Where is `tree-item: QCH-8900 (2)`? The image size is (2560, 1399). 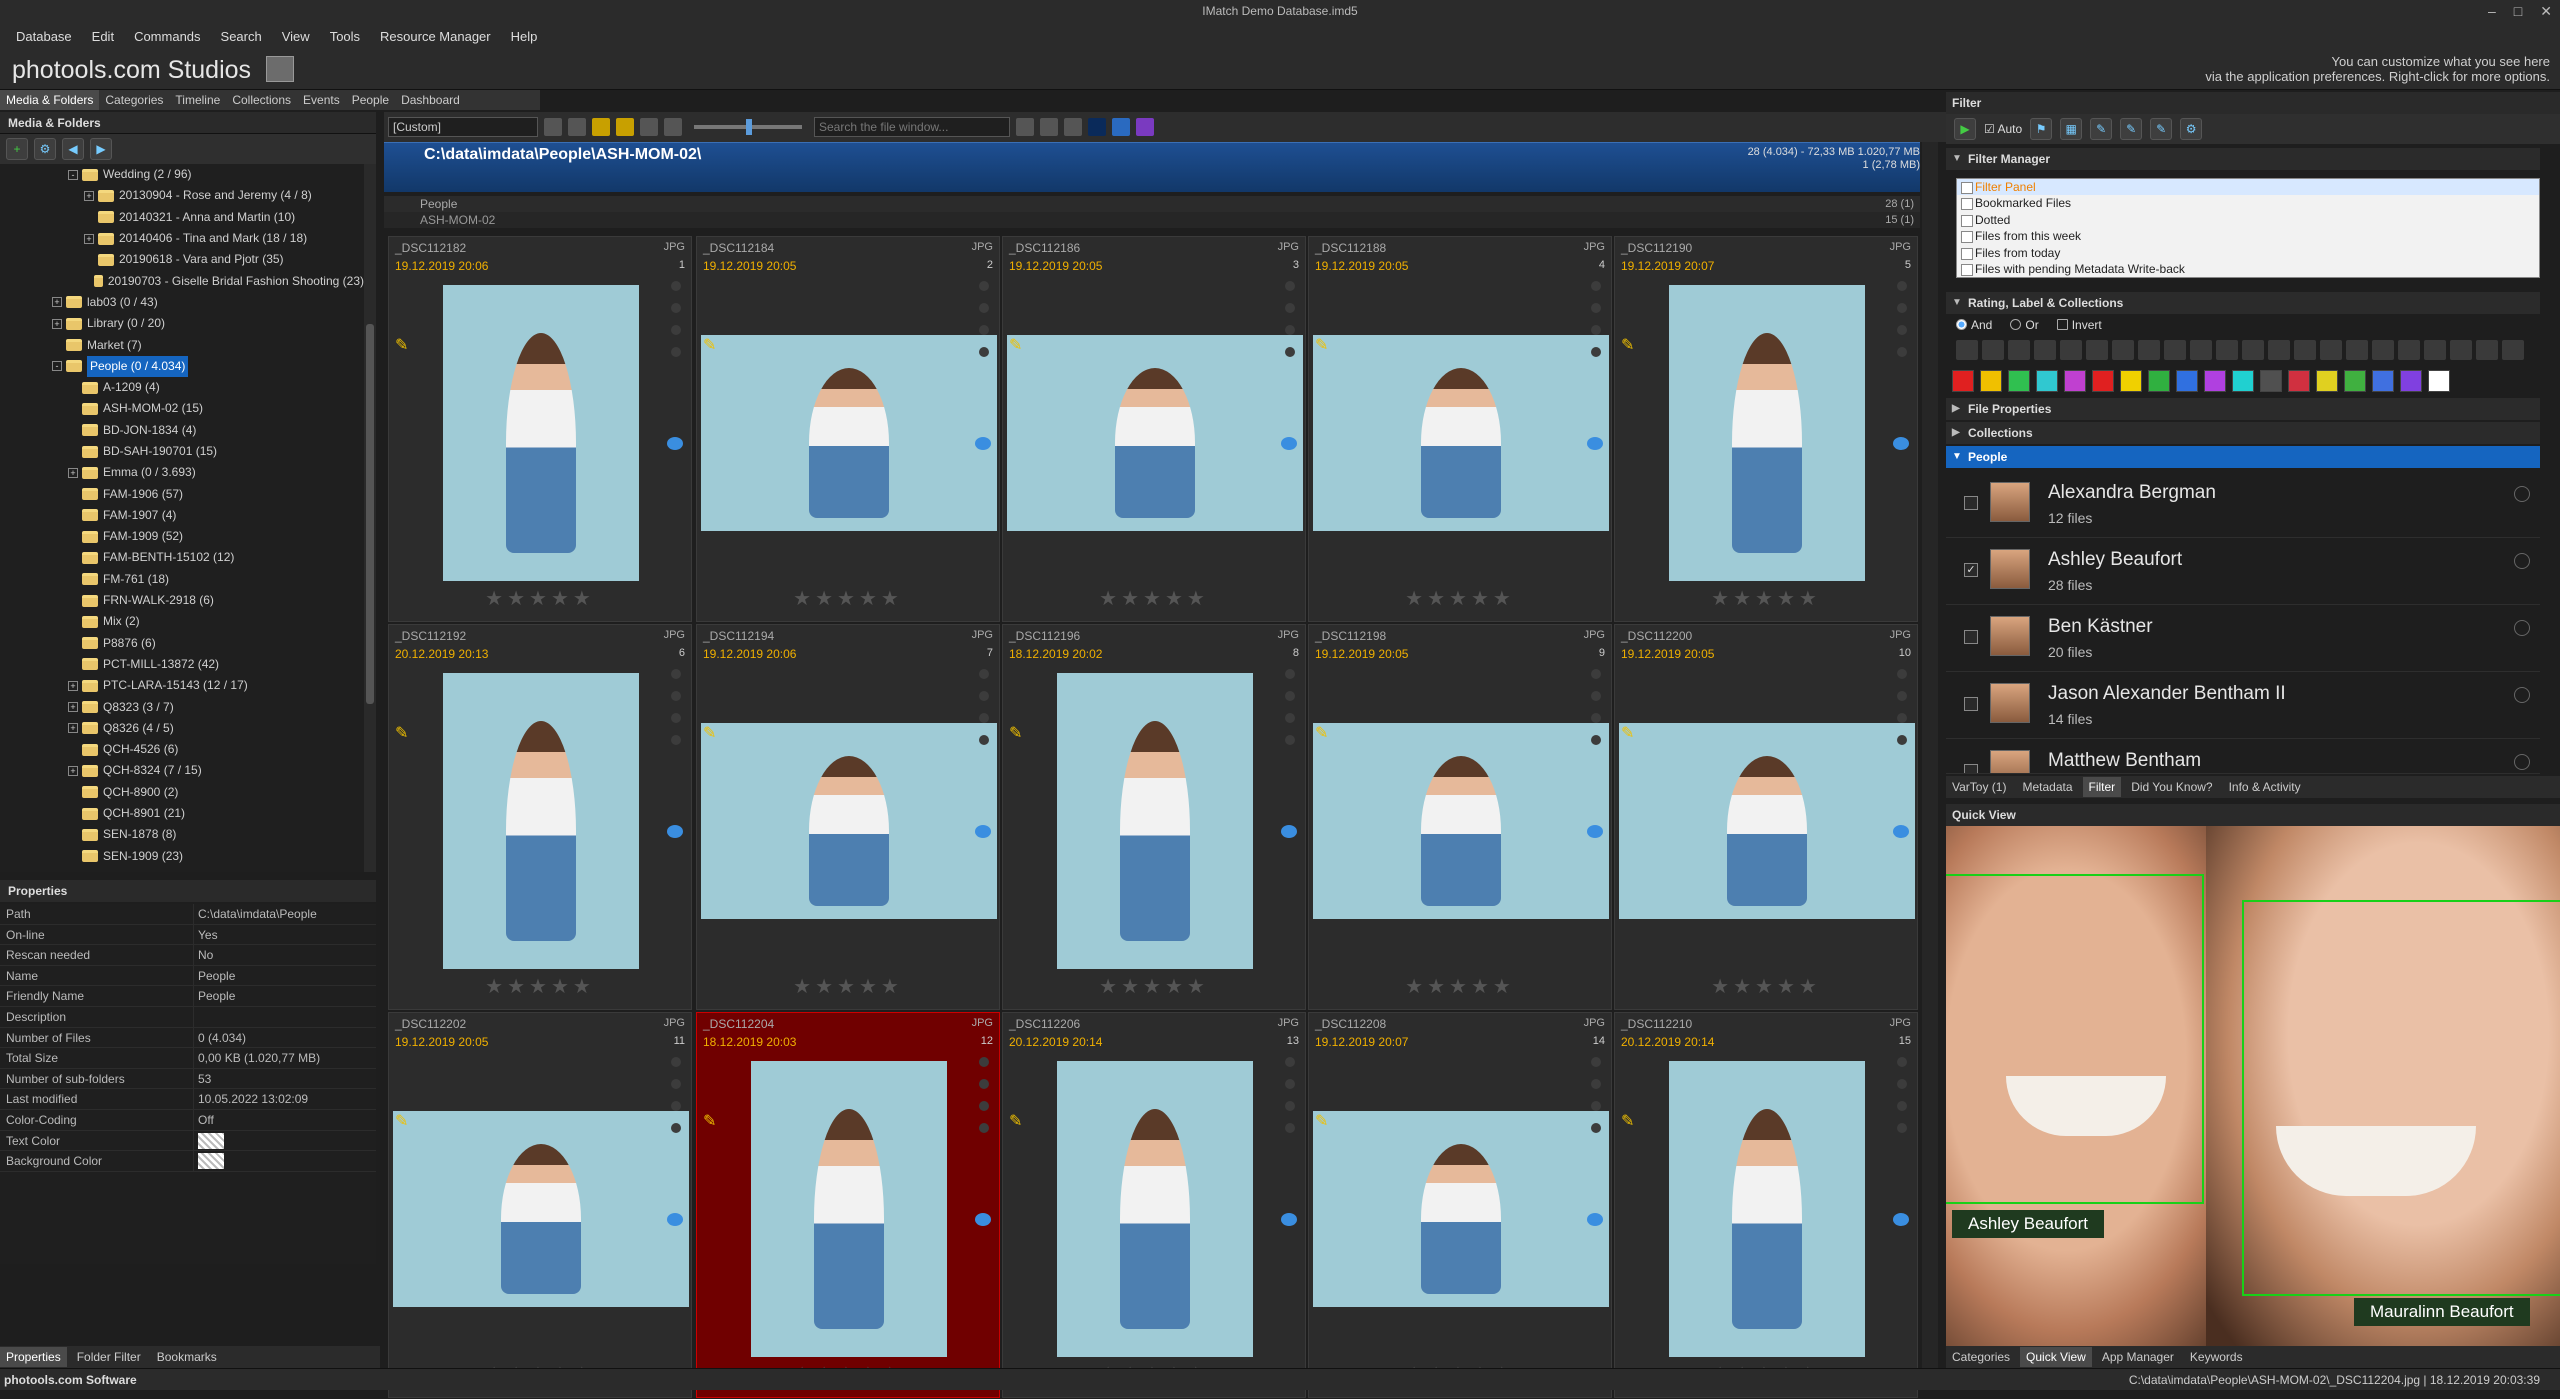
tree-item: QCH-8900 (2) is located at coordinates (182, 792).